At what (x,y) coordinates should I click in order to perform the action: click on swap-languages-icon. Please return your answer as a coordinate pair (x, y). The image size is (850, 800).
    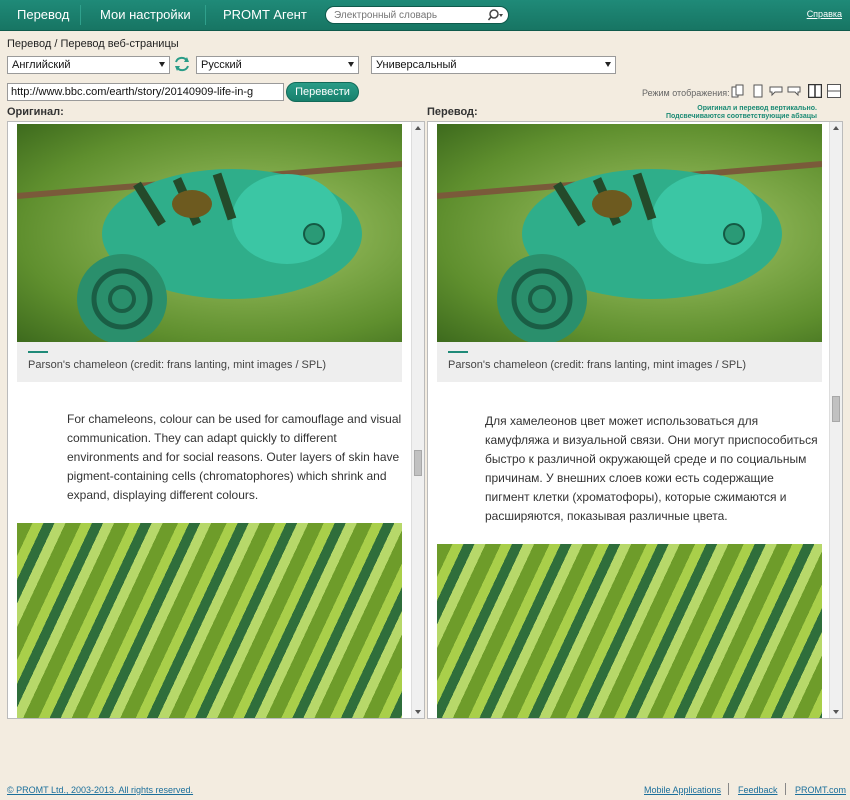
    Looking at the image, I should click on (182, 64).